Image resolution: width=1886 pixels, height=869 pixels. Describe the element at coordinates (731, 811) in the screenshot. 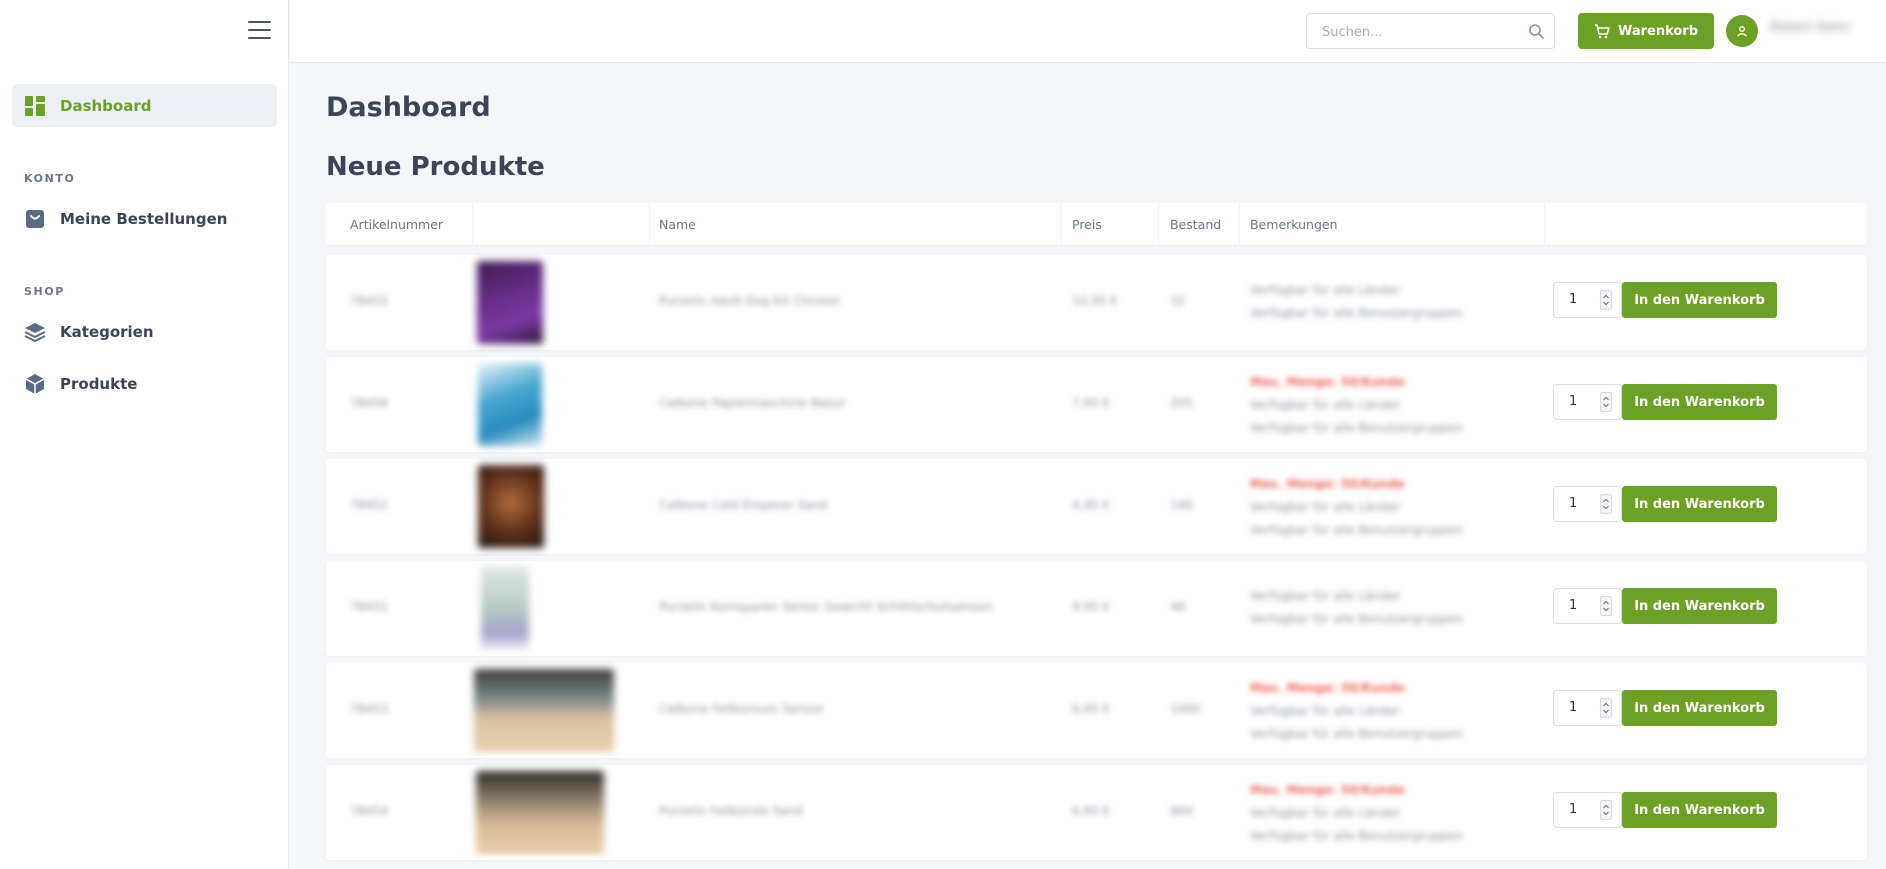

I see `product-name: Purzelin Fellbürste Sand` at that location.